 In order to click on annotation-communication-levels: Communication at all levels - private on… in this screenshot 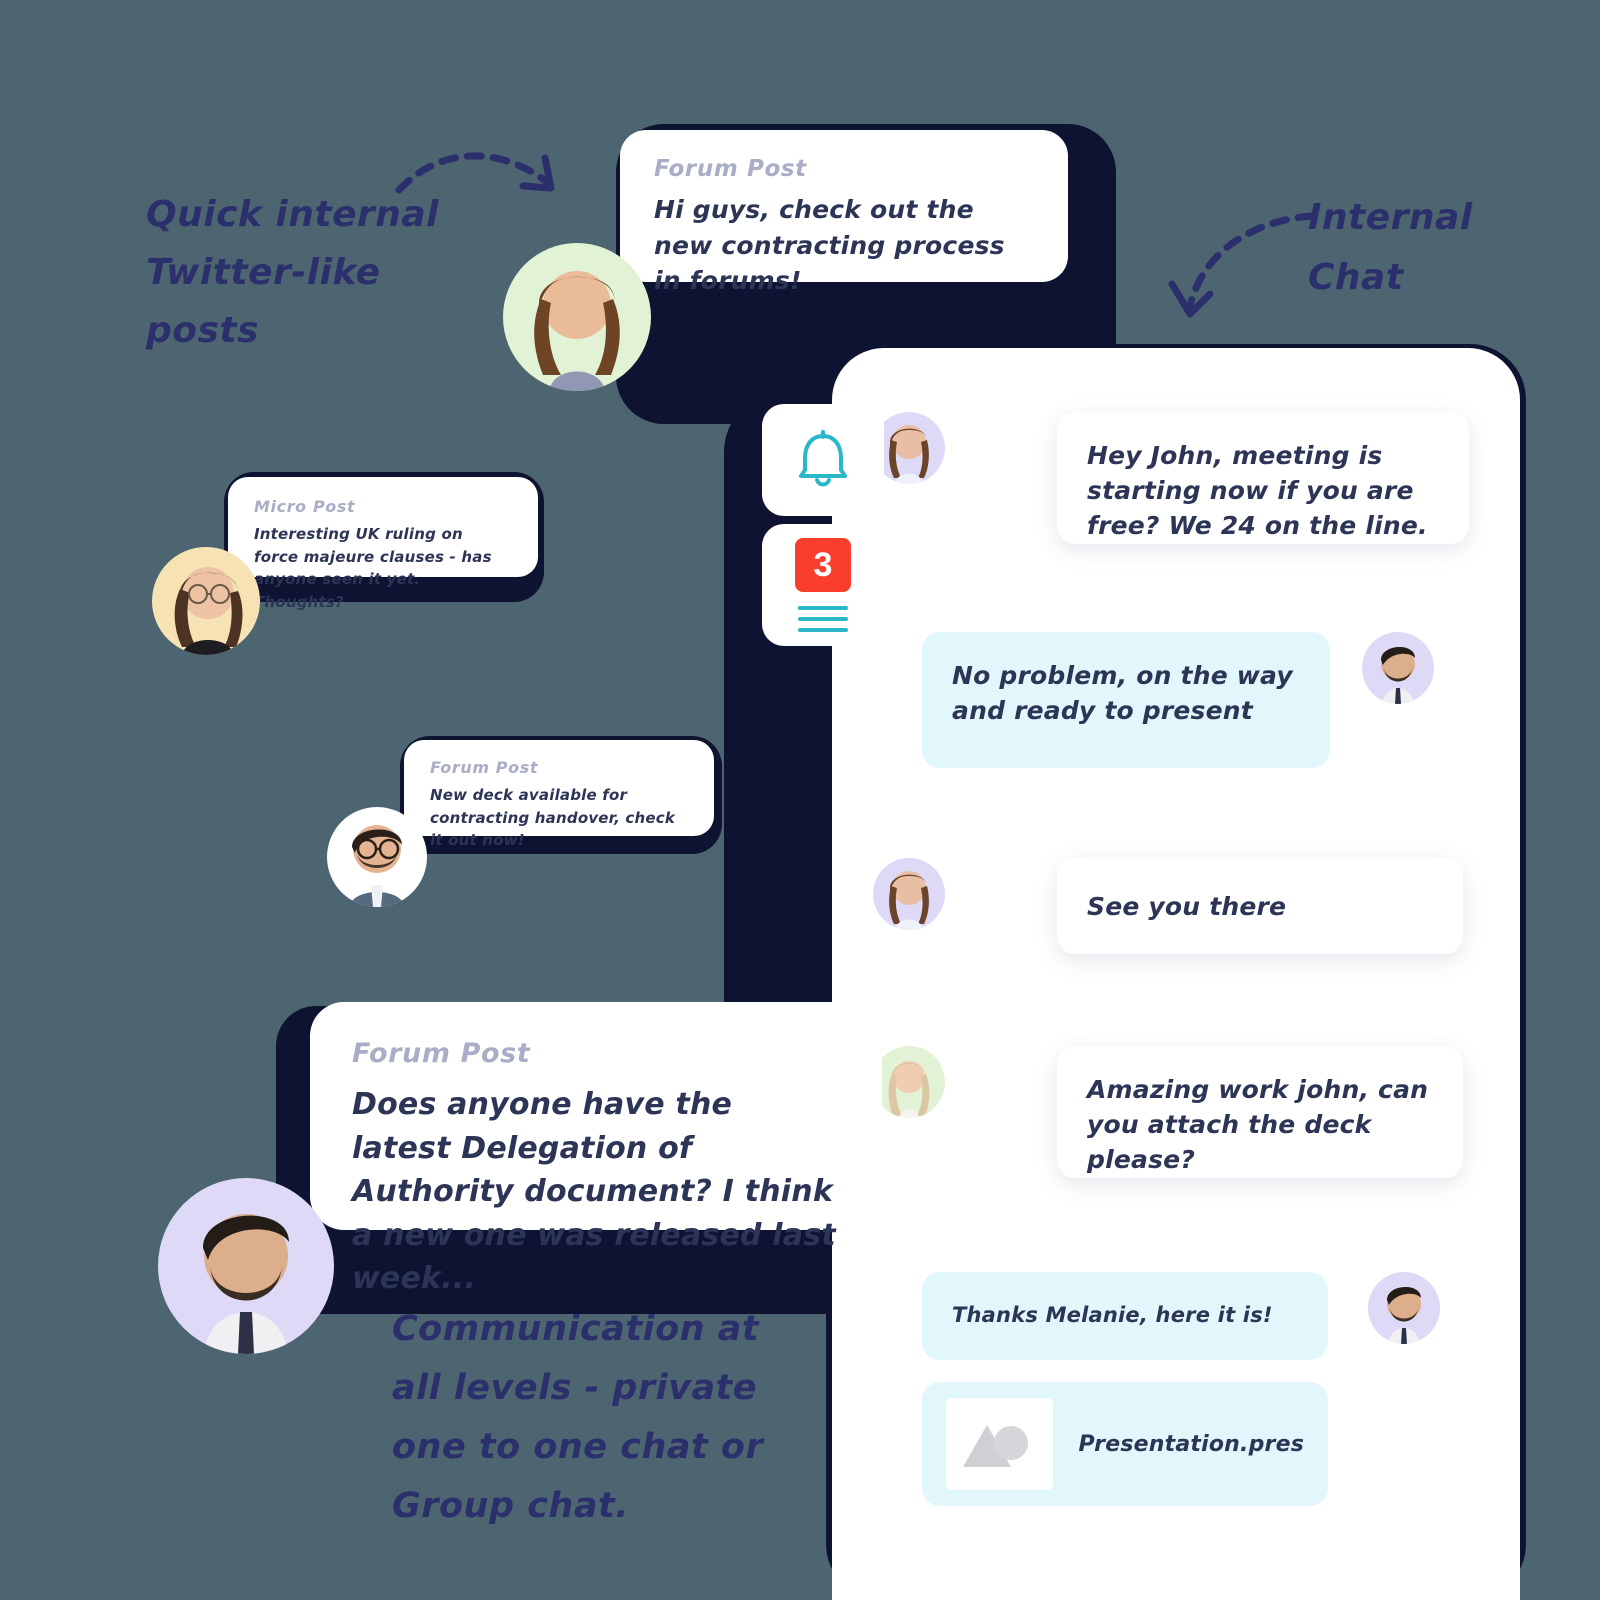, I will do `click(578, 1417)`.